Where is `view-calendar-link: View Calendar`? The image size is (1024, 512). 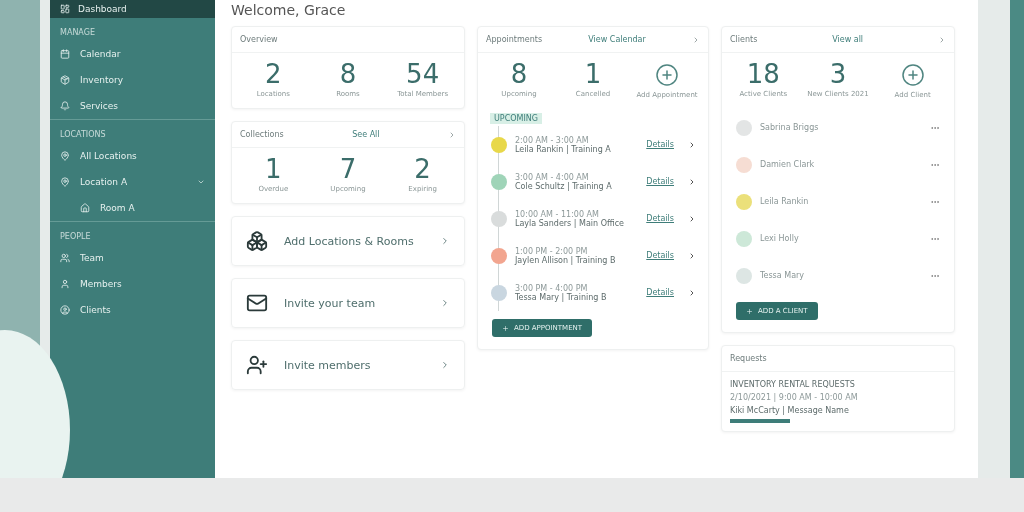
view-calendar-link: View Calendar is located at coordinates (617, 39).